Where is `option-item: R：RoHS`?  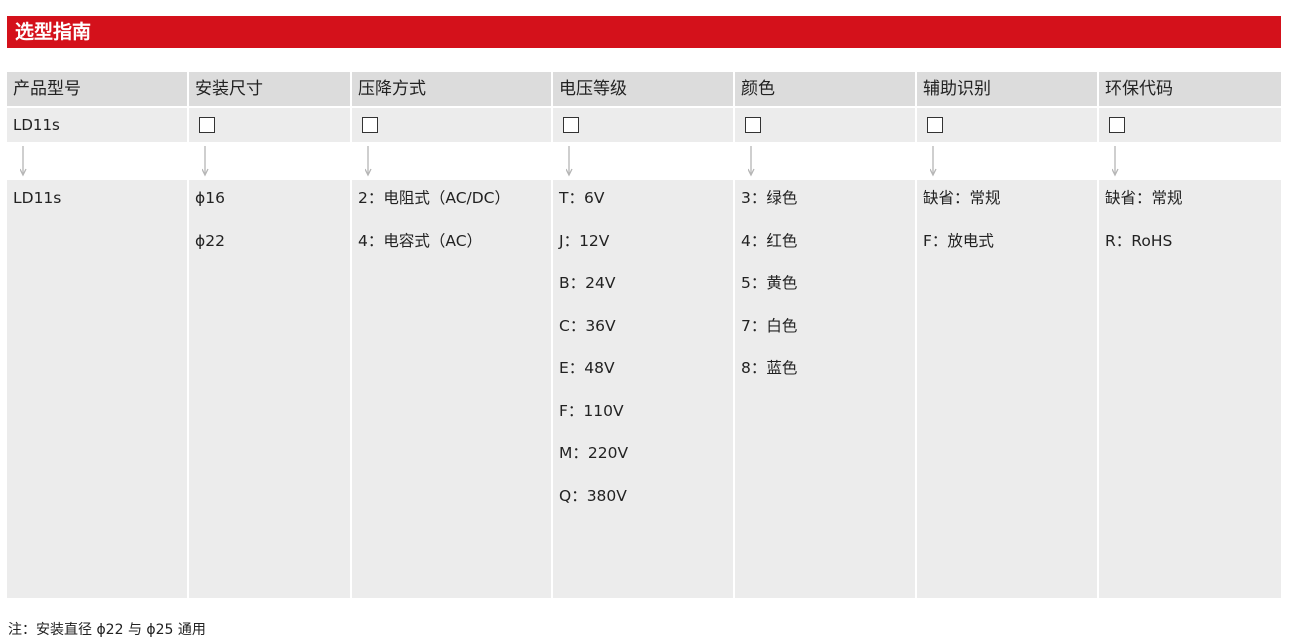 option-item: R：RoHS is located at coordinates (1139, 240).